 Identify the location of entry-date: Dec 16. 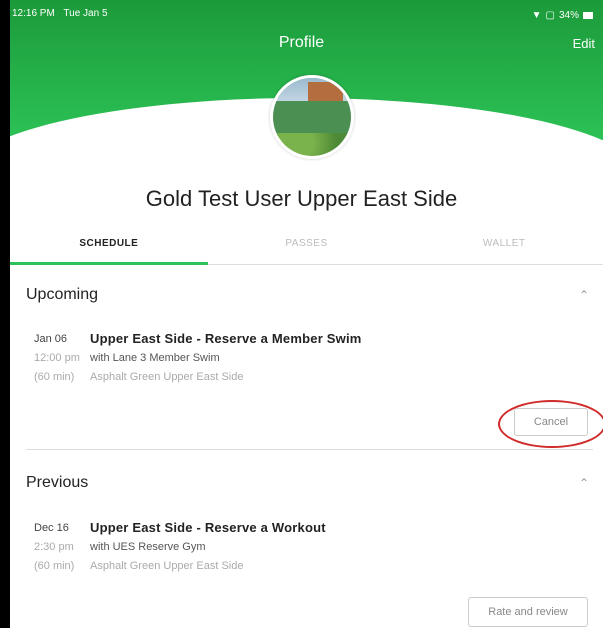
(51, 527).